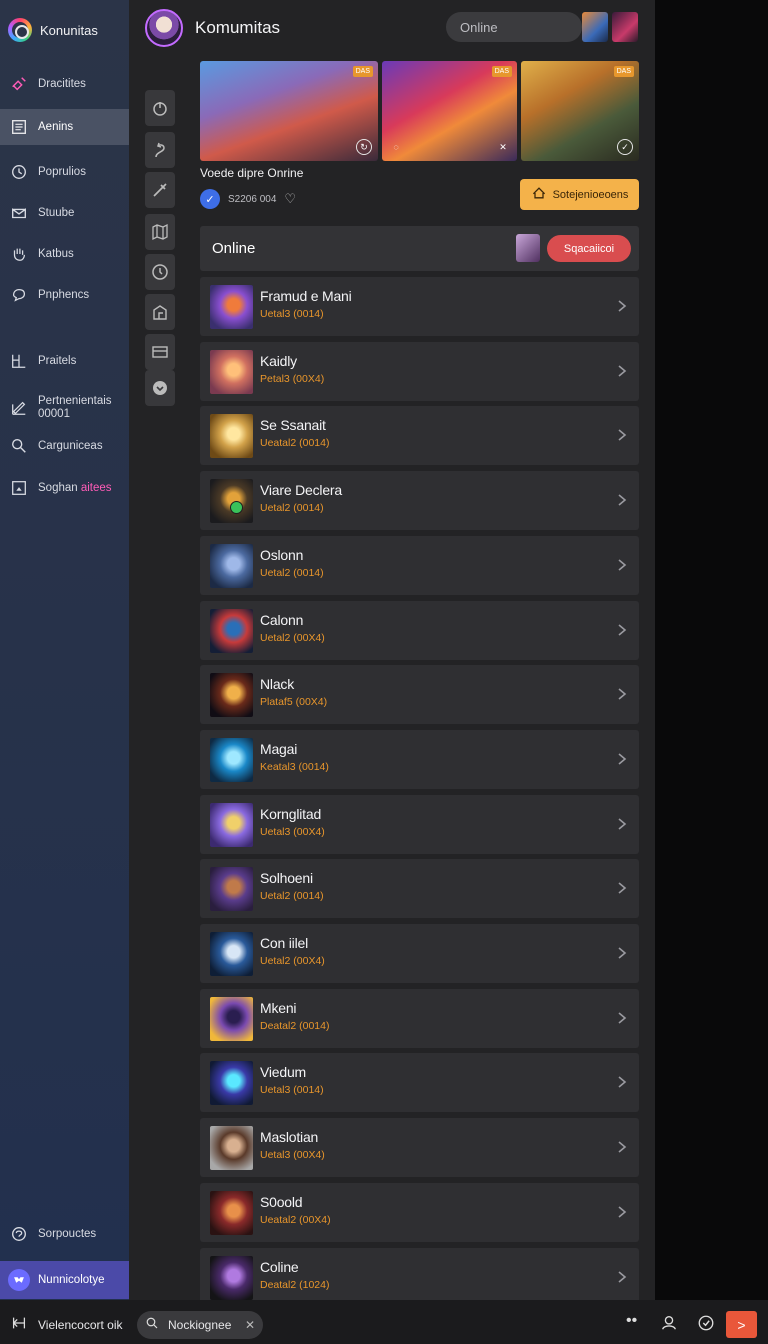 Image resolution: width=768 pixels, height=1344 pixels. What do you see at coordinates (419, 248) in the screenshot?
I see `online-section-header: Online Sqacaiicoi` at bounding box center [419, 248].